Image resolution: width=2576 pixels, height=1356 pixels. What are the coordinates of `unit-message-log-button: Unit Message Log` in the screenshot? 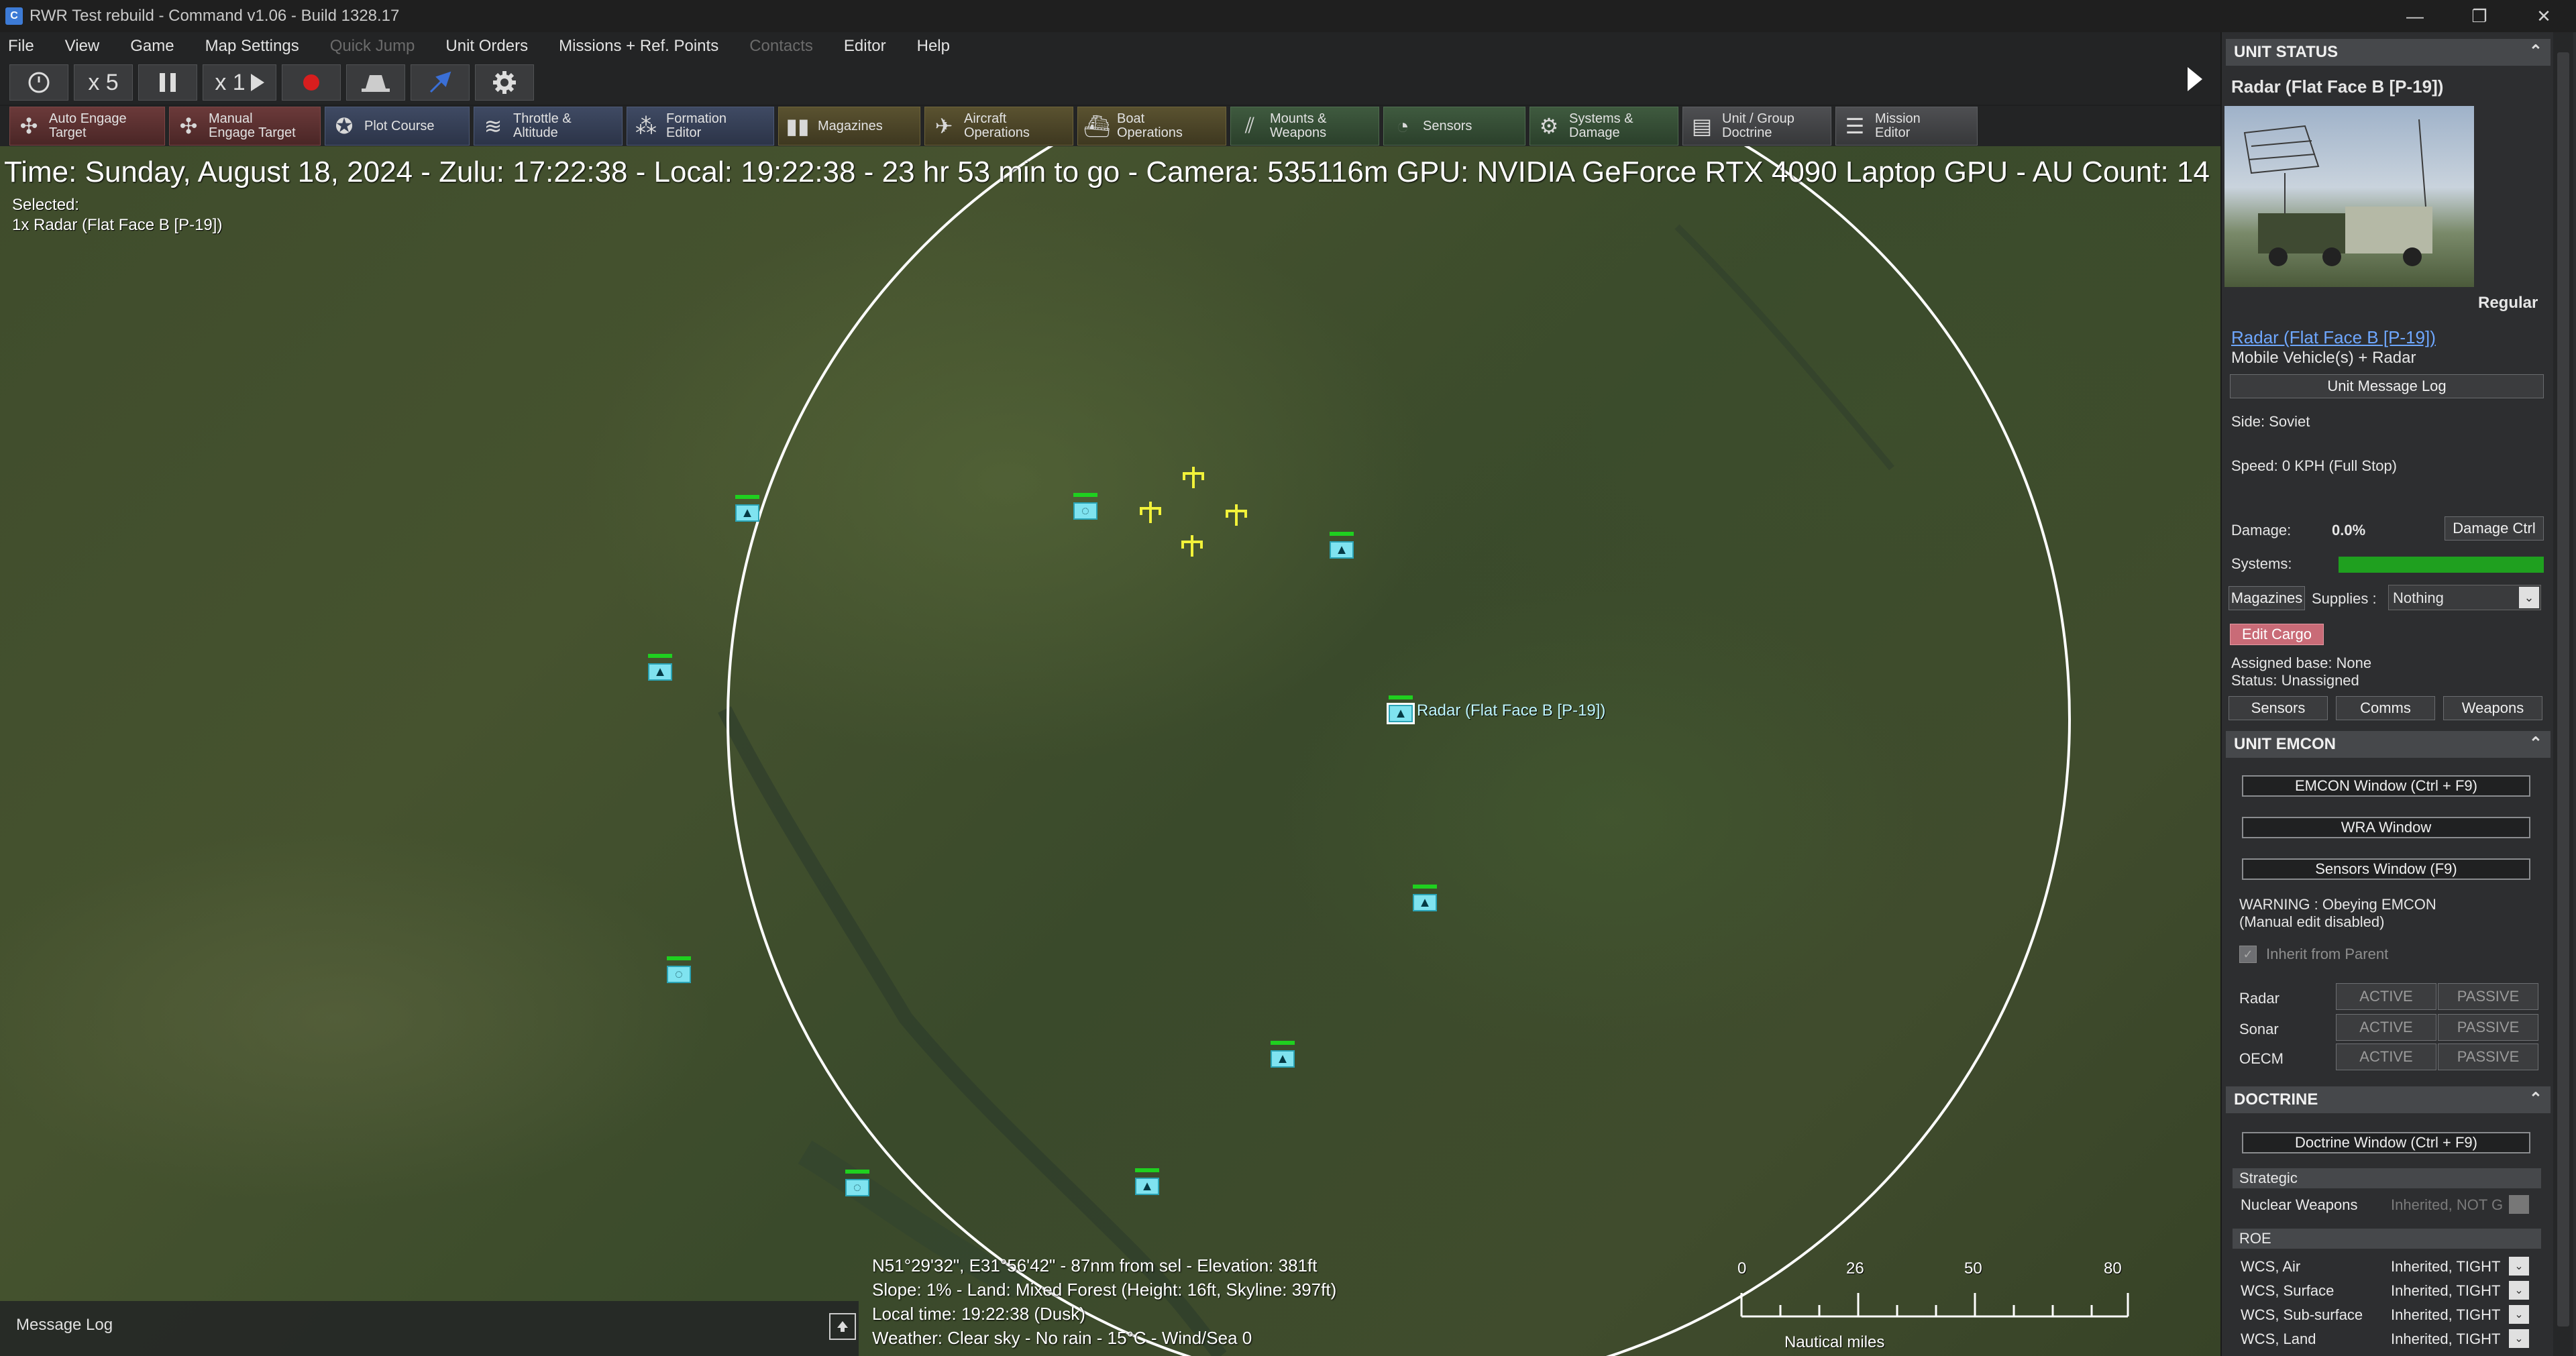 It's located at (2387, 386).